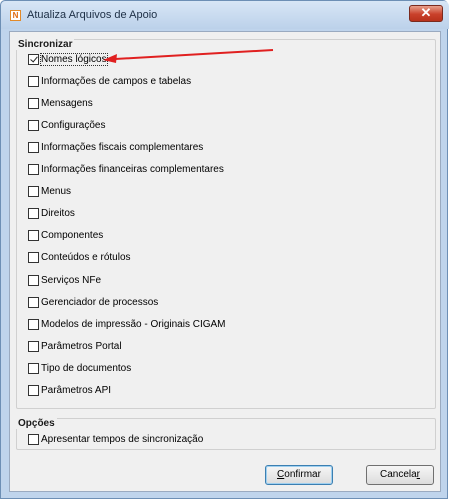 Image resolution: width=450 pixels, height=501 pixels. What do you see at coordinates (116, 81) in the screenshot?
I see `sync-option-label: Informações de campos e tabelas` at bounding box center [116, 81].